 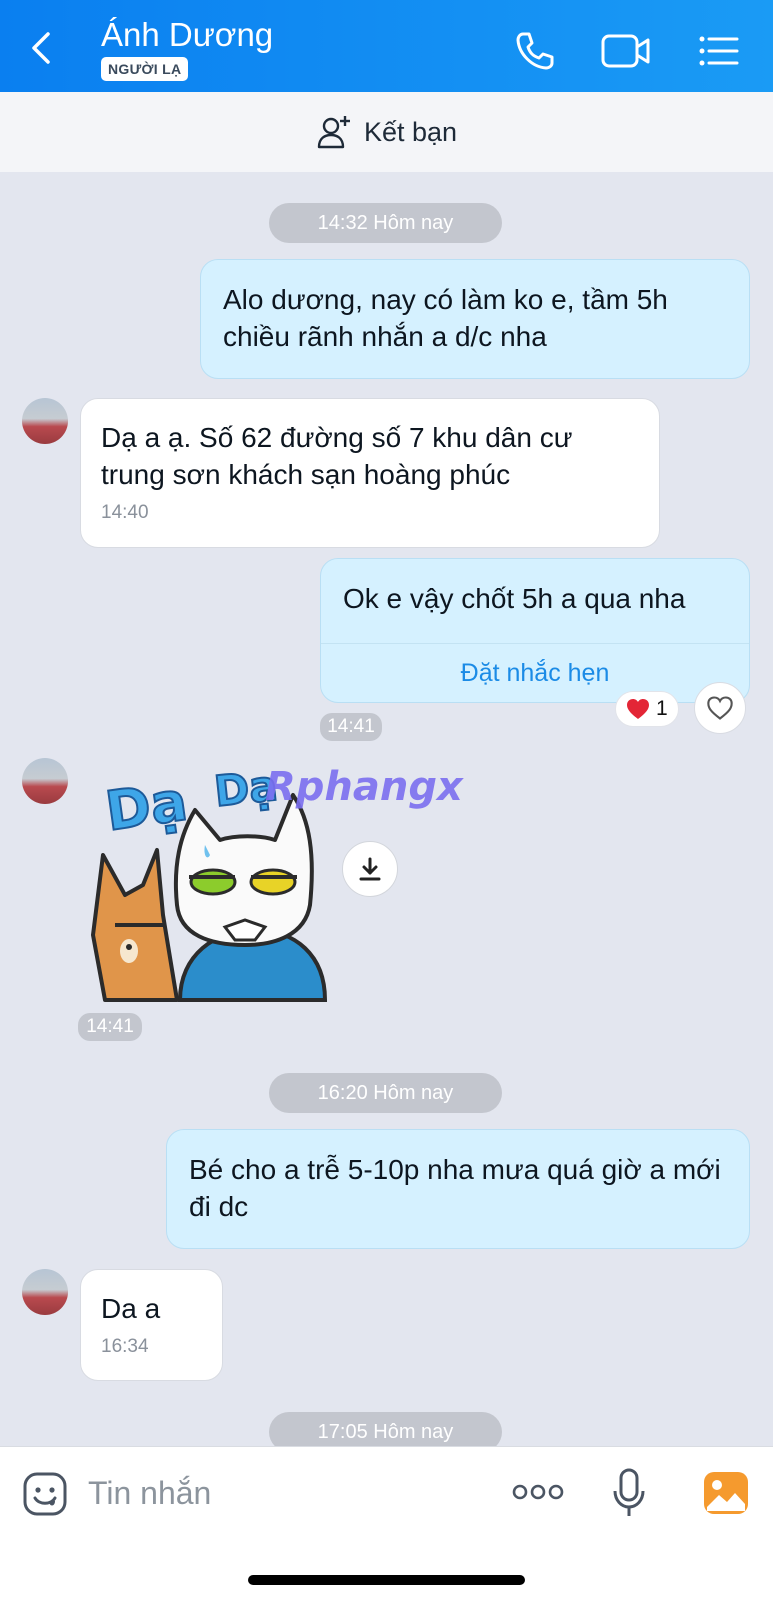 I want to click on reaction-badge: 1, so click(x=647, y=709).